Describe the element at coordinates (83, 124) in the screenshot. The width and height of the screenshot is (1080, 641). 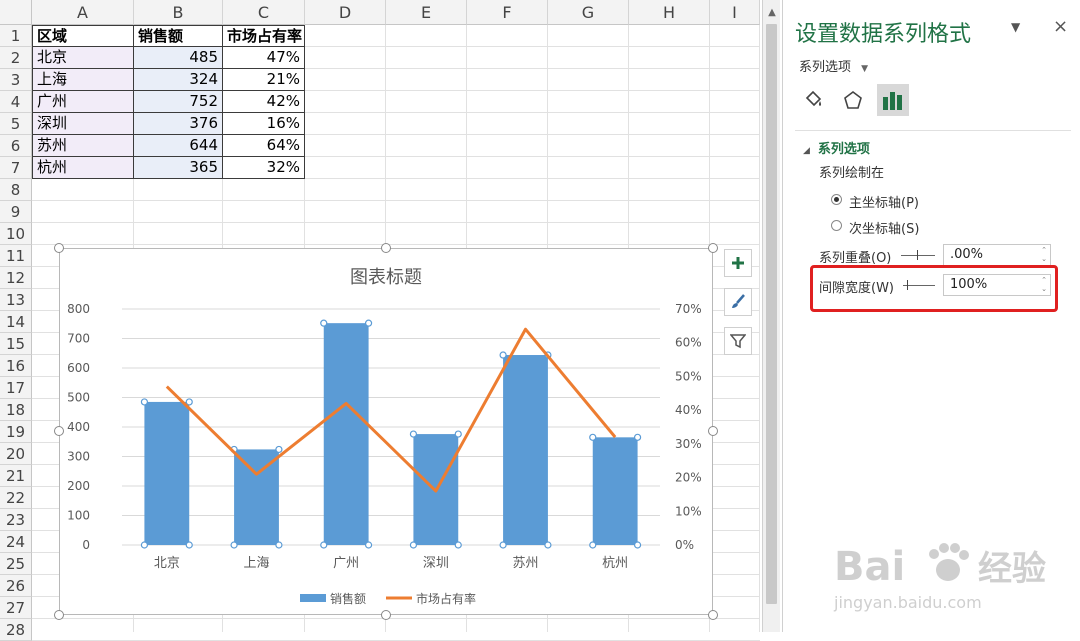
I see `table-cell: 深圳` at that location.